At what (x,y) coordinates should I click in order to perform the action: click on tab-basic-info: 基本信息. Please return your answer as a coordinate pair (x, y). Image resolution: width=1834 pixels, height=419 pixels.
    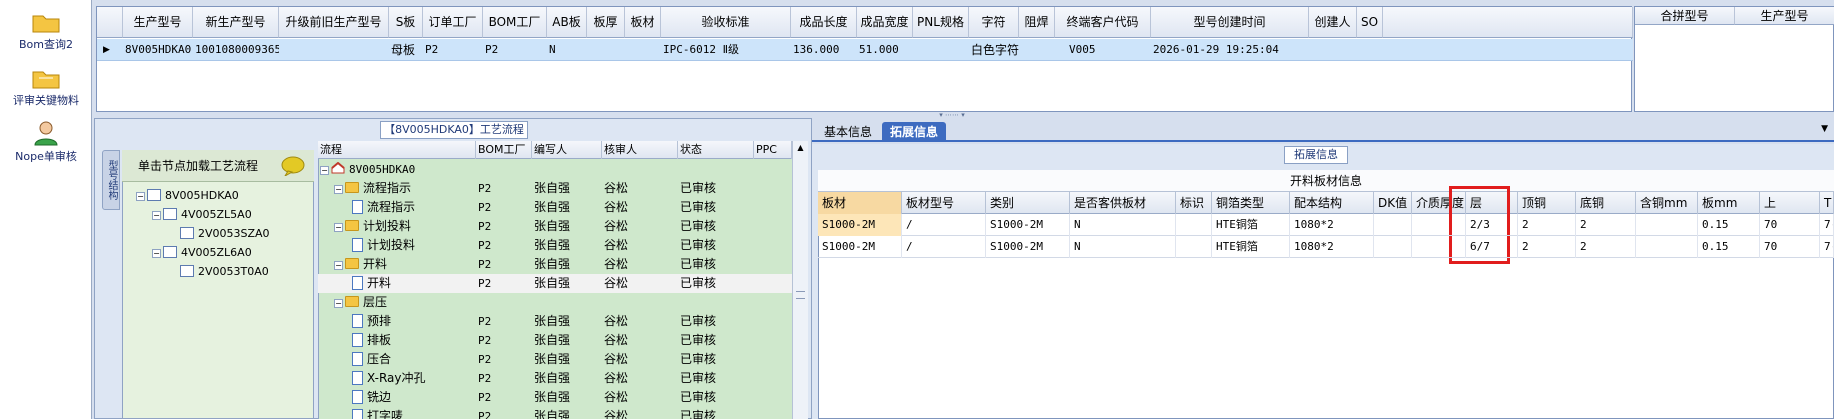
    Looking at the image, I should click on (848, 132).